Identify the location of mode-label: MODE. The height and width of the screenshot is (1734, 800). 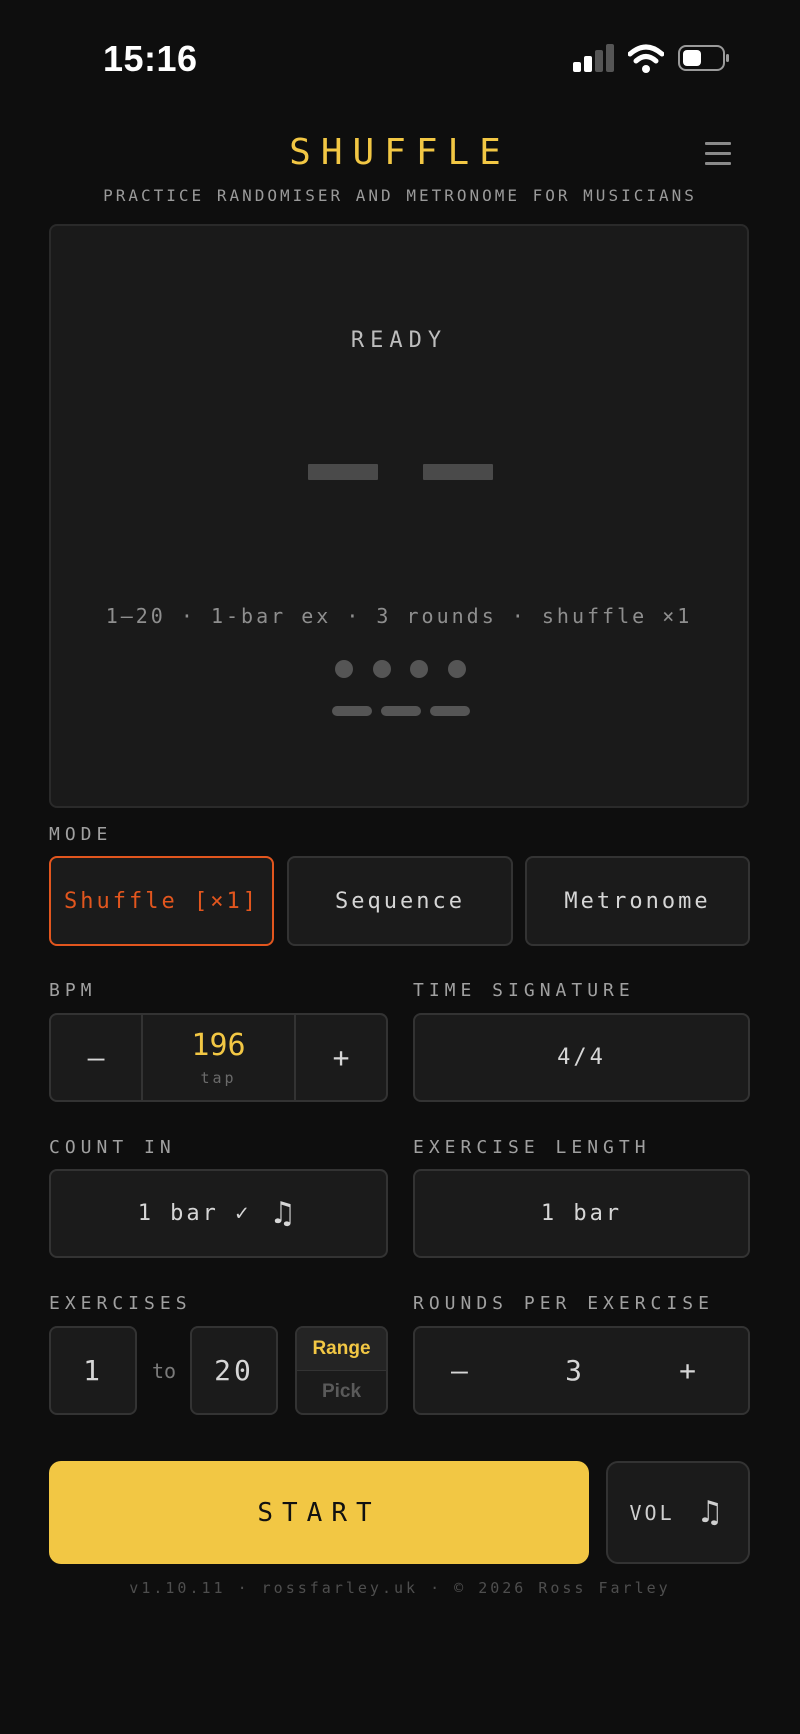
(81, 834).